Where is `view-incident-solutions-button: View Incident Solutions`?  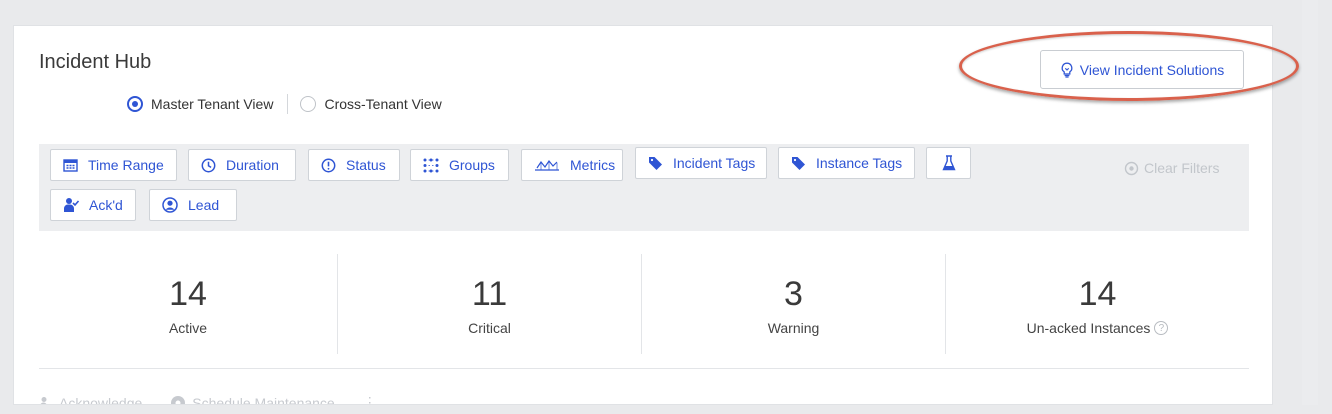
view-incident-solutions-button: View Incident Solutions is located at coordinates (1142, 69).